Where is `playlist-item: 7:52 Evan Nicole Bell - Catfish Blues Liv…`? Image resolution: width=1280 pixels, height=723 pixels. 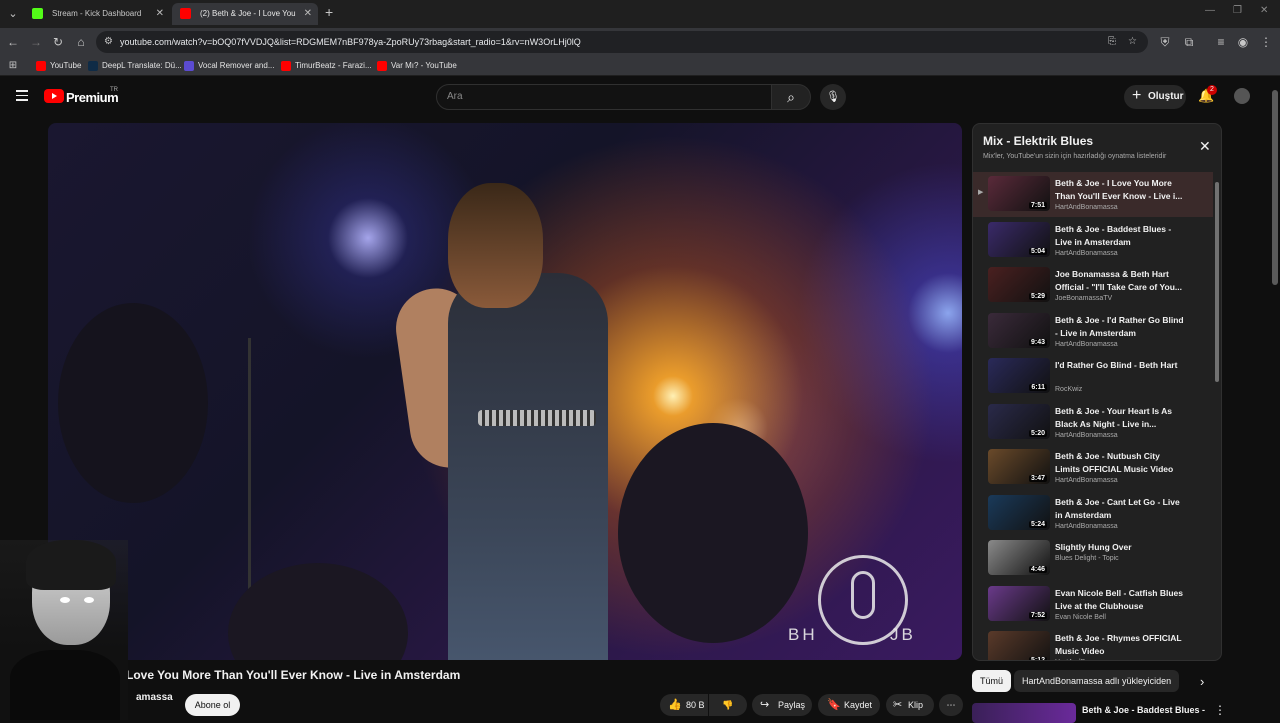 playlist-item: 7:52 Evan Nicole Bell - Catfish Blues Liv… is located at coordinates (1093, 604).